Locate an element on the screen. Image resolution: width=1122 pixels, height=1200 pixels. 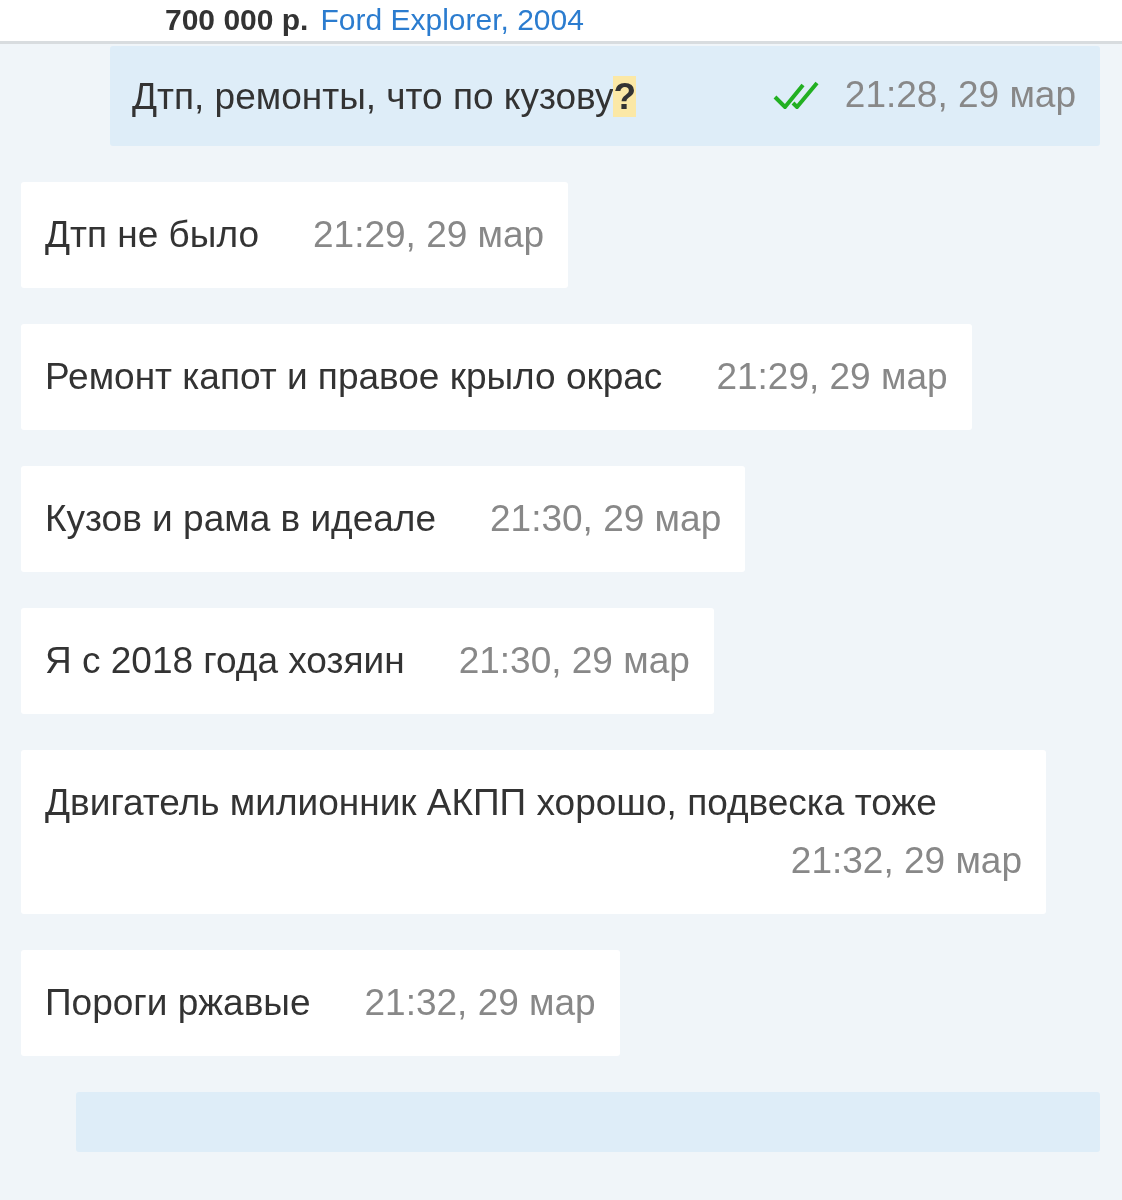
listing-link: Ford Explorer, 2004 is located at coordinates (452, 20).